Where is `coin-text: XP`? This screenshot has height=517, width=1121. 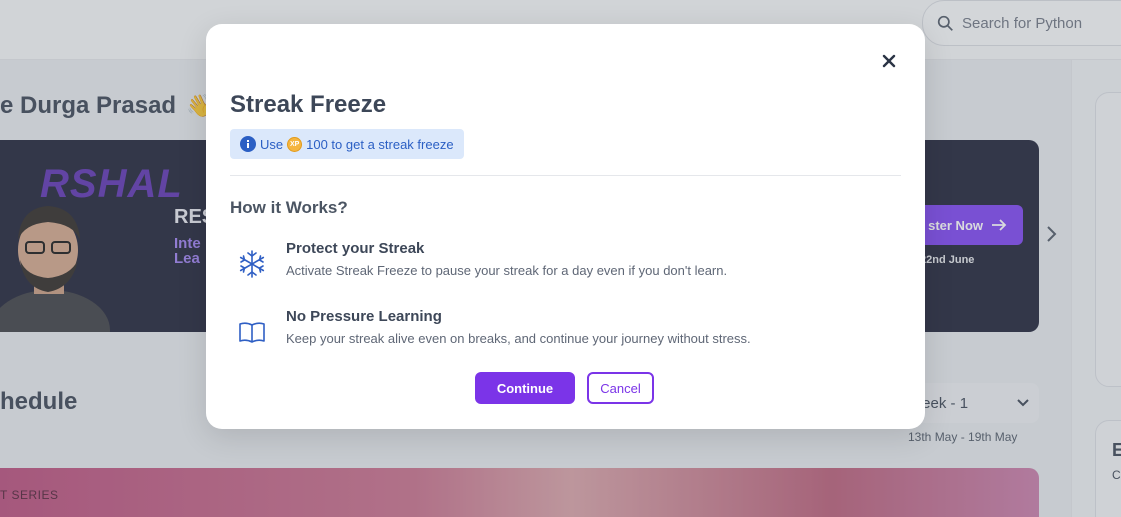 coin-text: XP is located at coordinates (294, 144).